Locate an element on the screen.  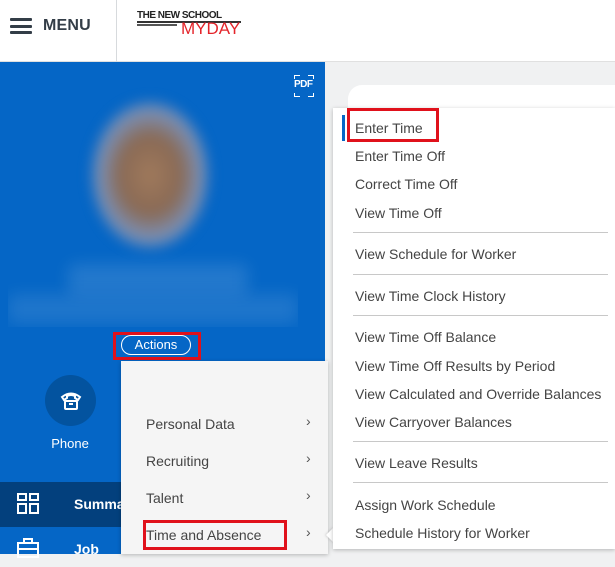
submenu-item-enter-time: Enter Time is located at coordinates (389, 128).